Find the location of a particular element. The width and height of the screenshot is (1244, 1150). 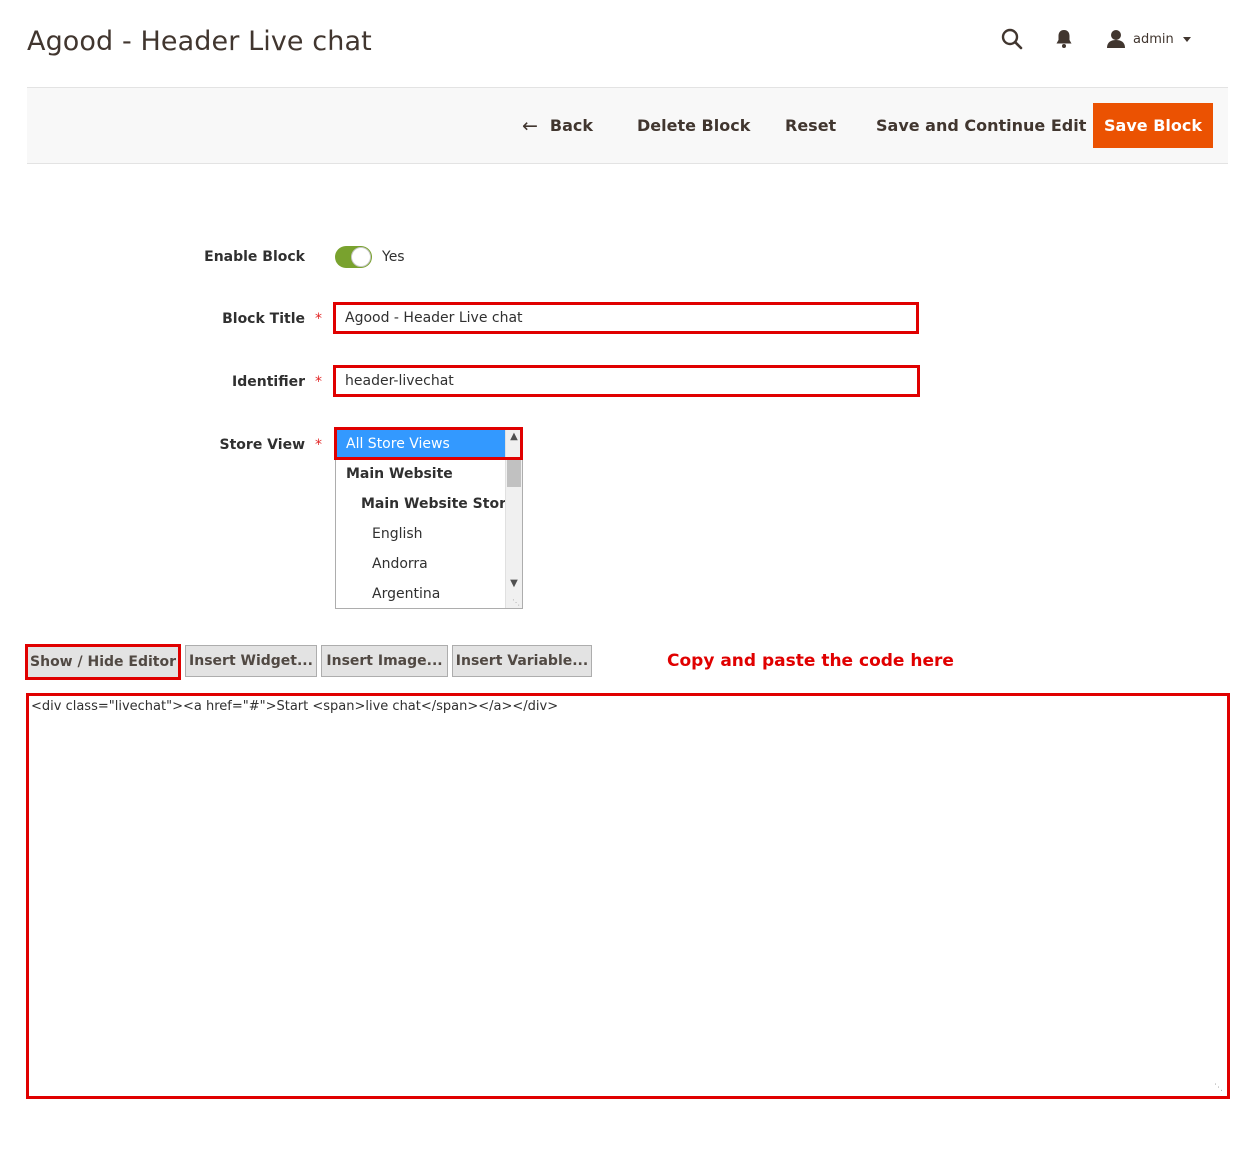

toggle-knob is located at coordinates (361, 257).